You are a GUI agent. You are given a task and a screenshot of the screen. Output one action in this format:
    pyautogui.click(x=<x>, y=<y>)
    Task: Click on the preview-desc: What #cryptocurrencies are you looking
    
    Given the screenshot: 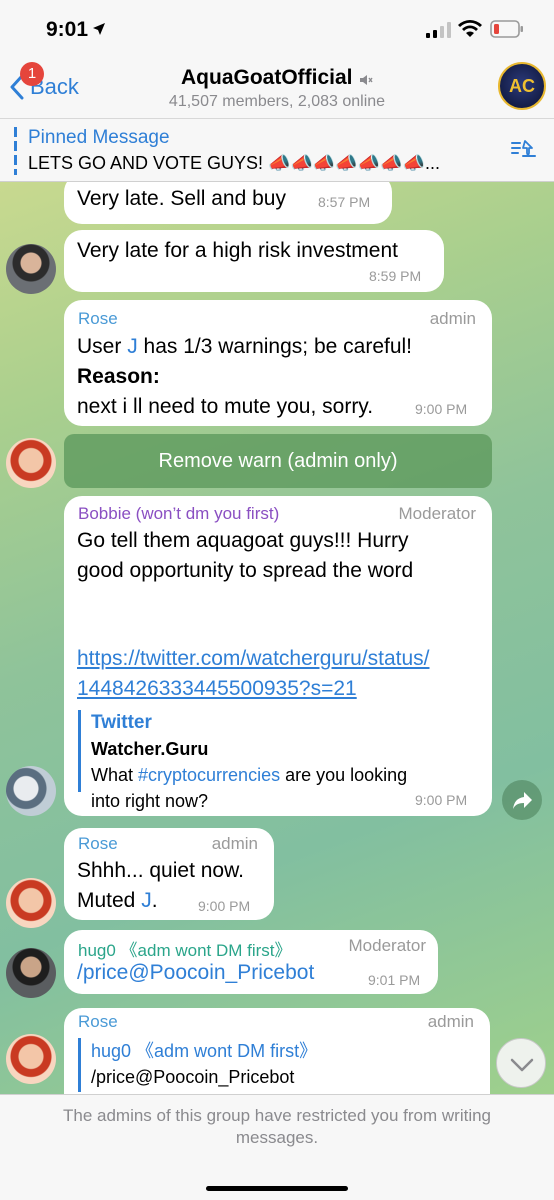 What is the action you would take?
    pyautogui.click(x=249, y=775)
    